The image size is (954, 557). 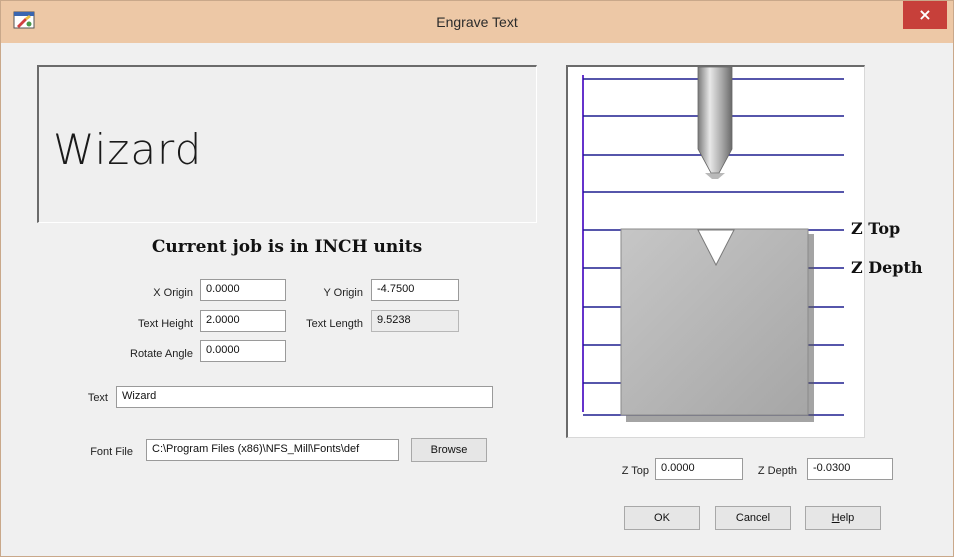 What do you see at coordinates (887, 267) in the screenshot?
I see `diagram-z-depth-label: Z Depth` at bounding box center [887, 267].